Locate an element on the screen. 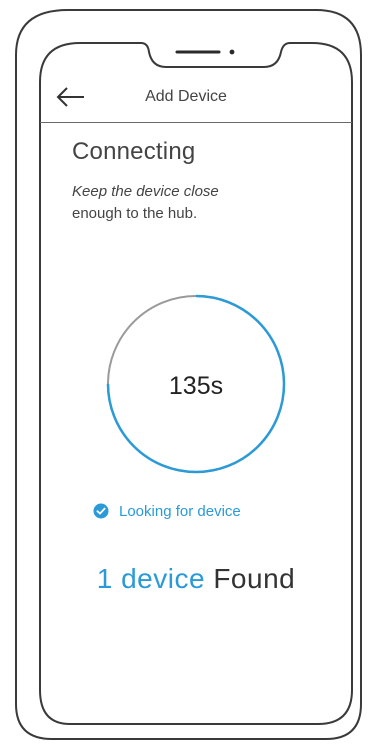  instruction-line-2: enough to the hub. is located at coordinates (135, 213).